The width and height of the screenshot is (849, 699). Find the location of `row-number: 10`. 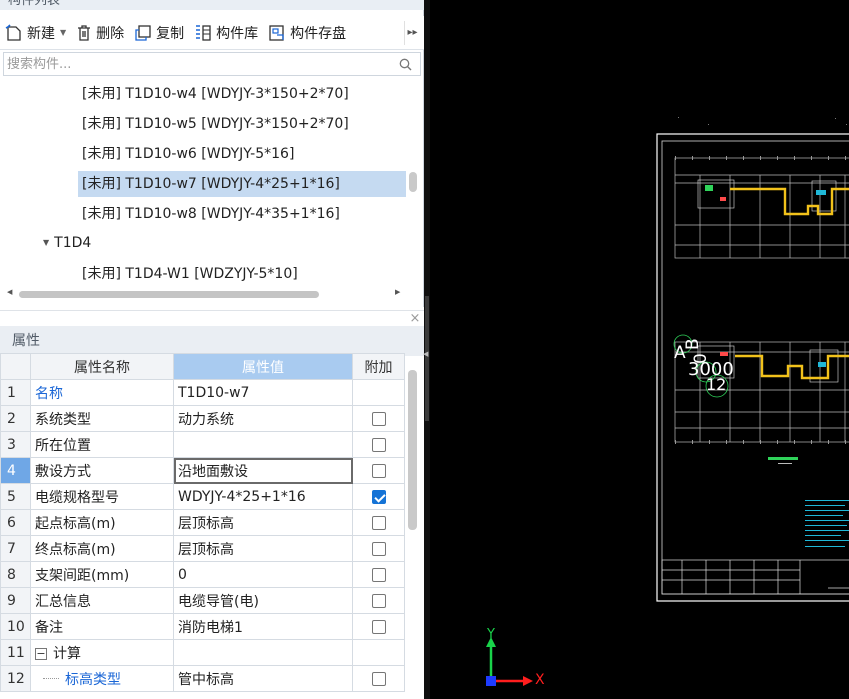

row-number: 10 is located at coordinates (15, 626).